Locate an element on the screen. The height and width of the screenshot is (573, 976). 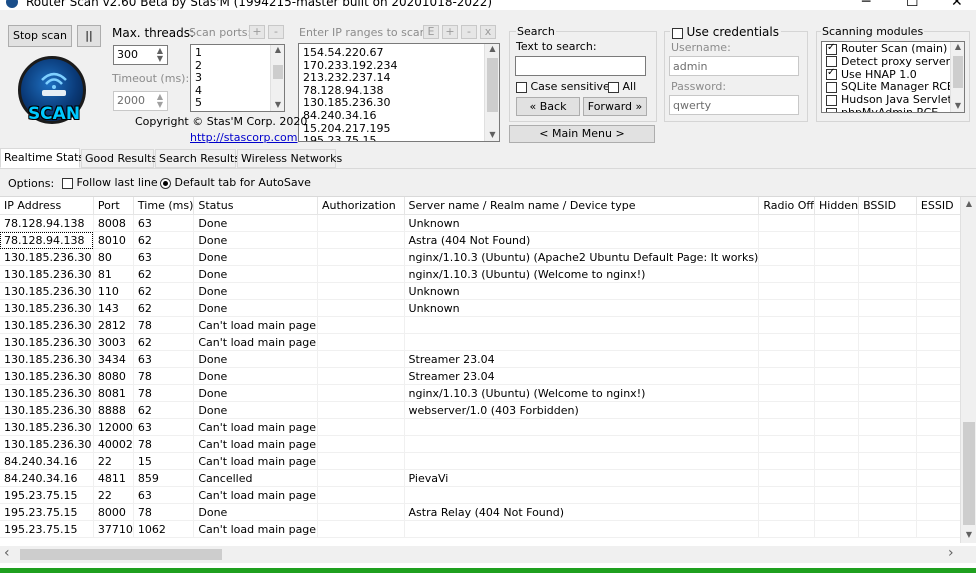
remove-port-button: - is located at coordinates (276, 32).